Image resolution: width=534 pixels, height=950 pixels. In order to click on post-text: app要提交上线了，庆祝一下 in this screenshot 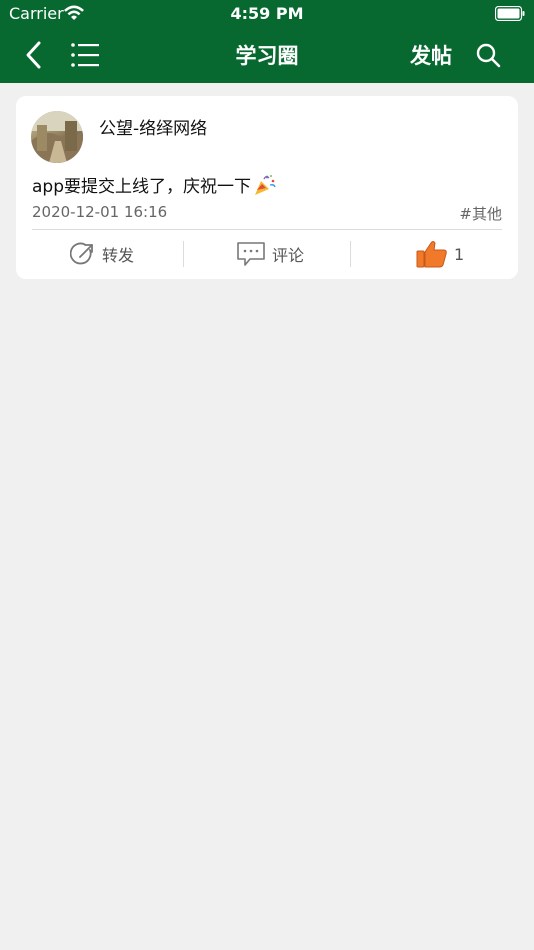, I will do `click(141, 187)`.